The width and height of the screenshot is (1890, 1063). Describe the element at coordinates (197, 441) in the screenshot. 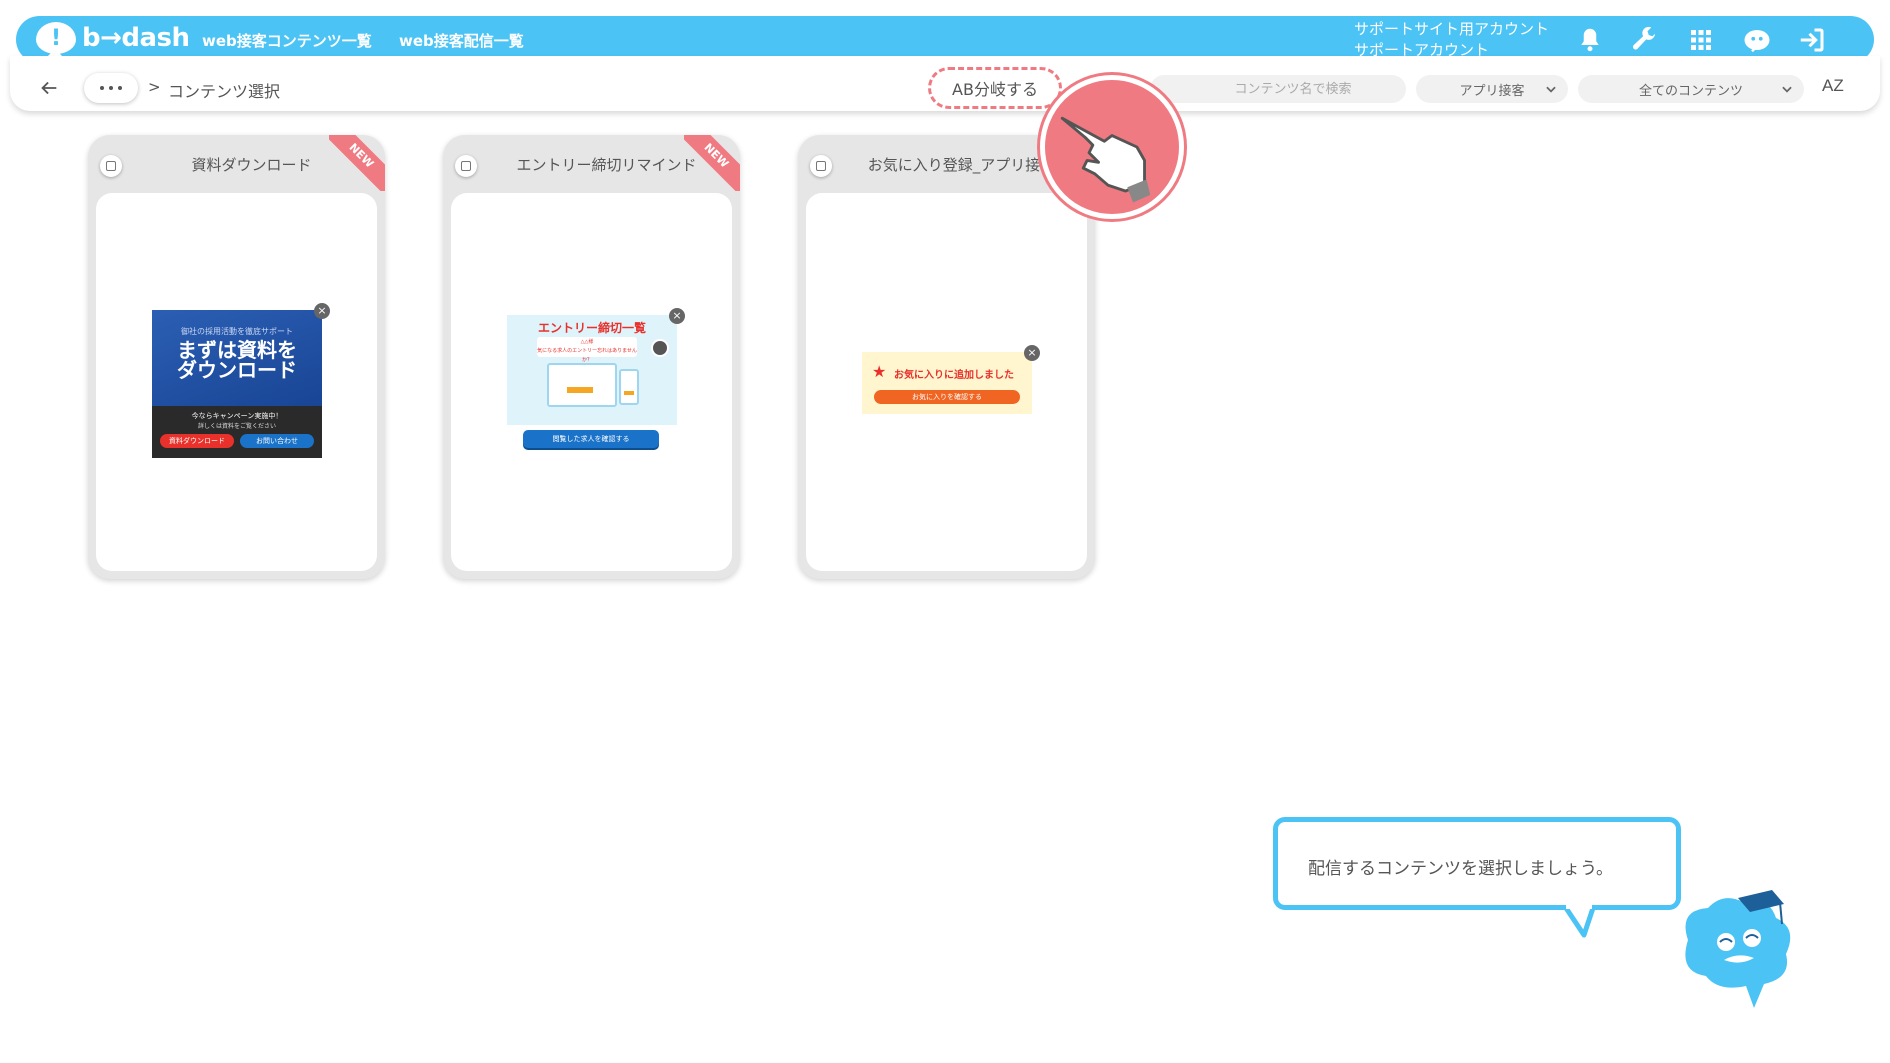

I see `banner-download-button: 資料ダウンロード` at that location.